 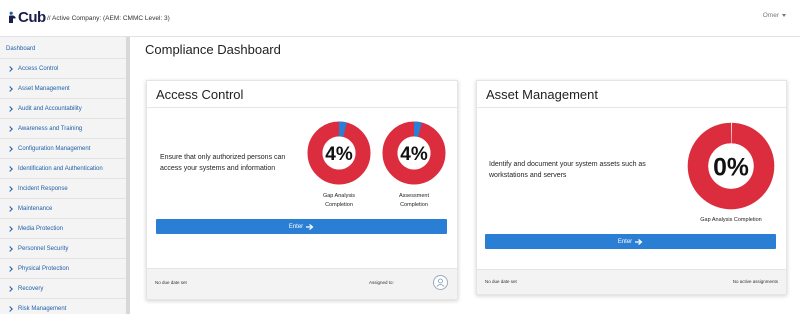 I want to click on gap-analysis-donut: 4%, so click(x=339, y=153).